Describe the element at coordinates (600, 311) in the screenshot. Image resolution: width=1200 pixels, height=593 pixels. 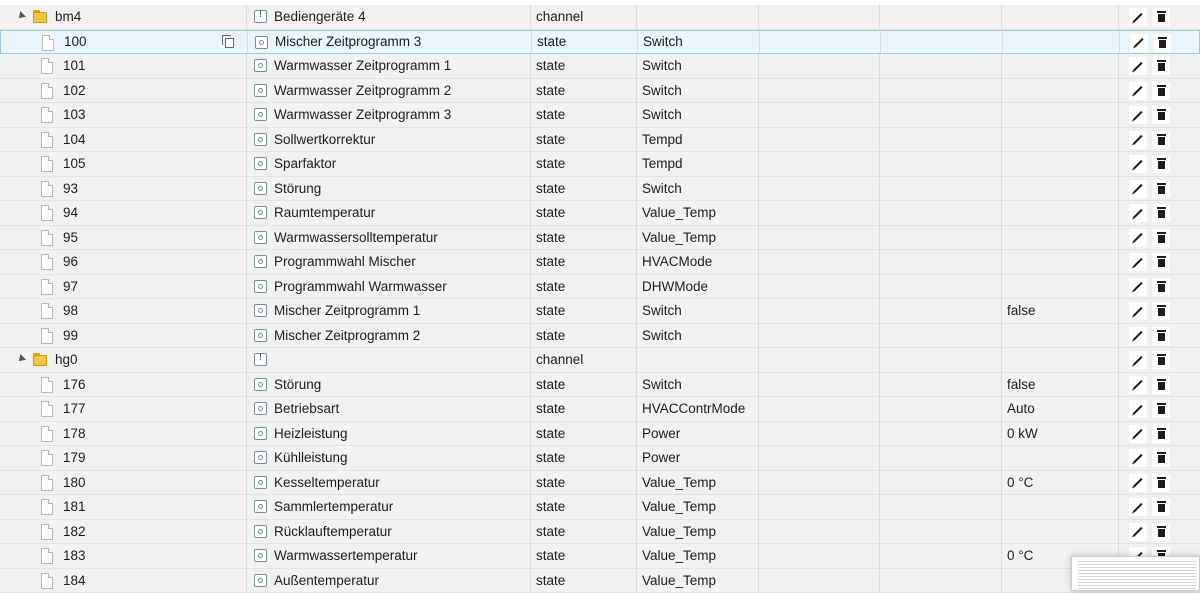
I see `table-row: 98Mischer Zeitprogramm 1stateSwitchfalse` at that location.